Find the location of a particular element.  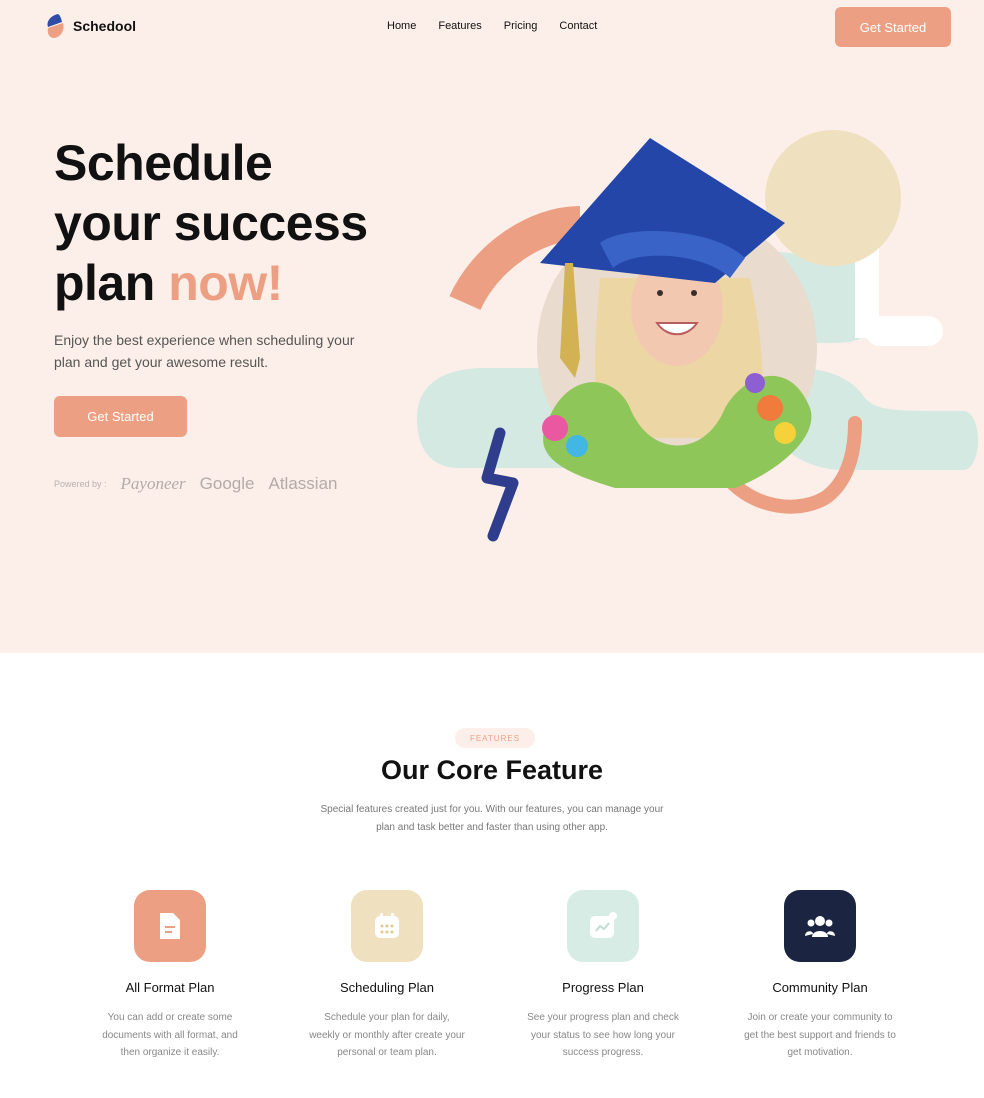

brand-logo: Schedool is located at coordinates (90, 26).